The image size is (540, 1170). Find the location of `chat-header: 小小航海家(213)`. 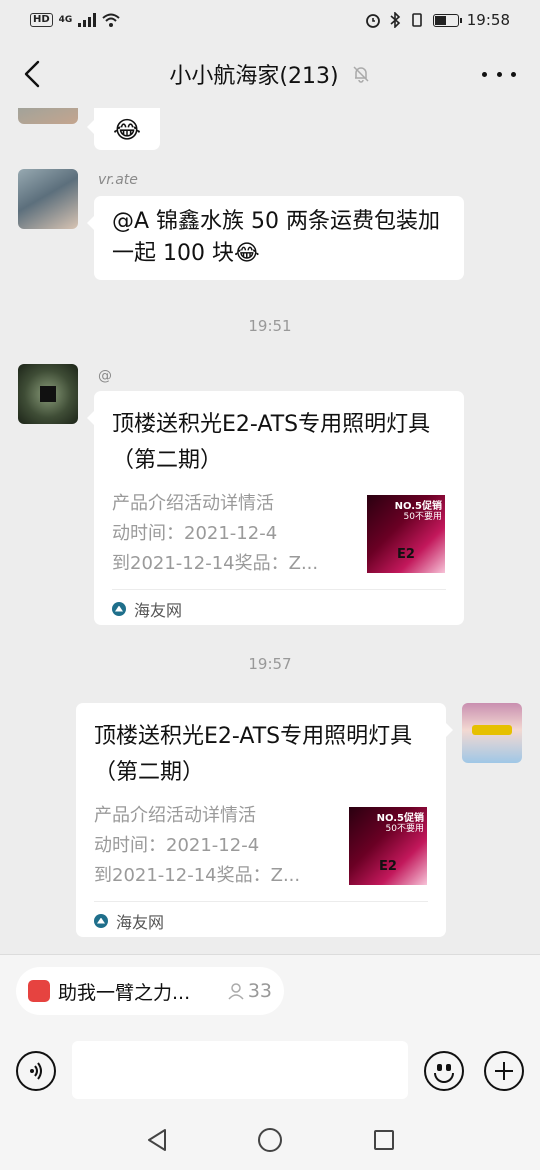

chat-header: 小小航海家(213) is located at coordinates (270, 74).